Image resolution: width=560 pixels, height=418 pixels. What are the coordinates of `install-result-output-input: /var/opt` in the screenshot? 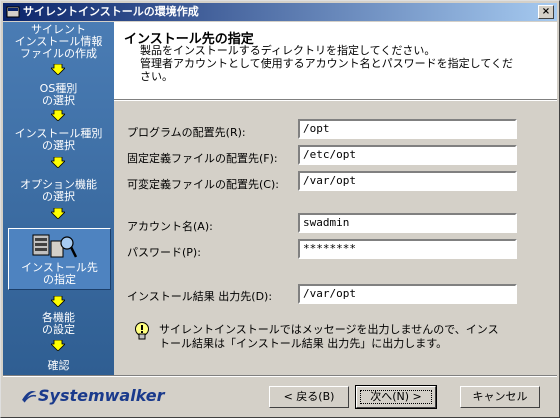 It's located at (407, 294).